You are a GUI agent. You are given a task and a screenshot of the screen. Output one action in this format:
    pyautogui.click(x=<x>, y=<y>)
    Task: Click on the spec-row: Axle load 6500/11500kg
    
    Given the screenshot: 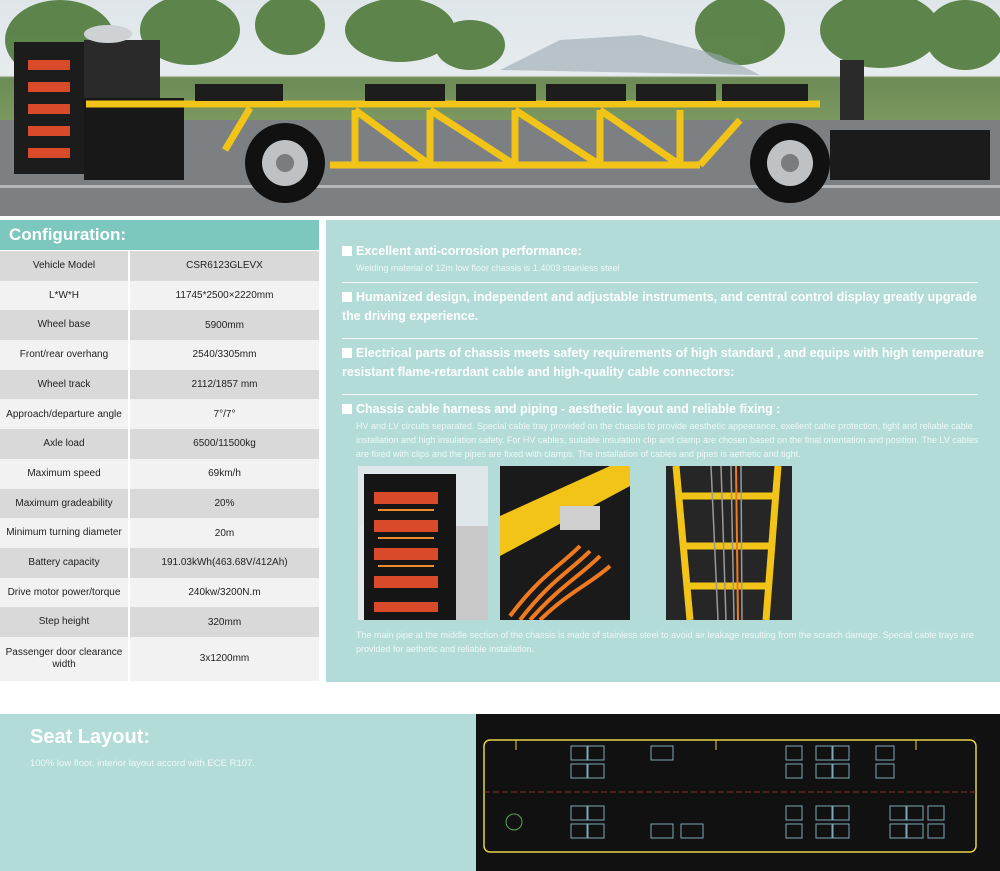 What is the action you would take?
    pyautogui.click(x=159, y=444)
    